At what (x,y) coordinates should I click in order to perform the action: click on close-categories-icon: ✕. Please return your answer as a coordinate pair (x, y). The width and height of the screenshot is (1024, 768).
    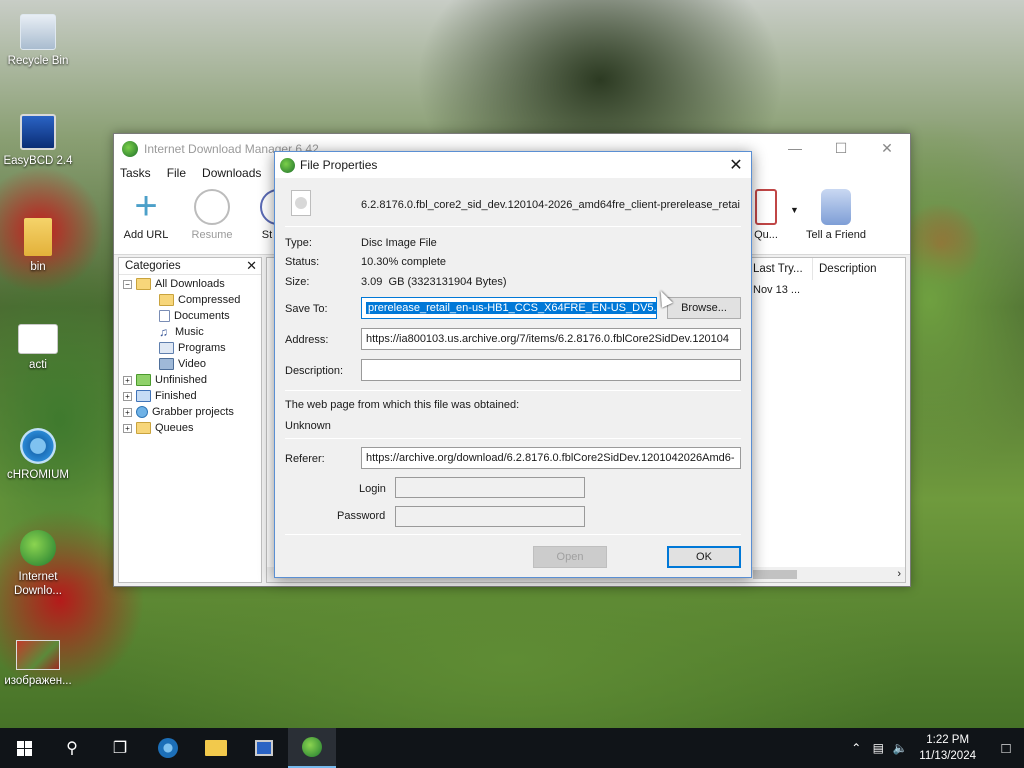
    Looking at the image, I should click on (251, 266).